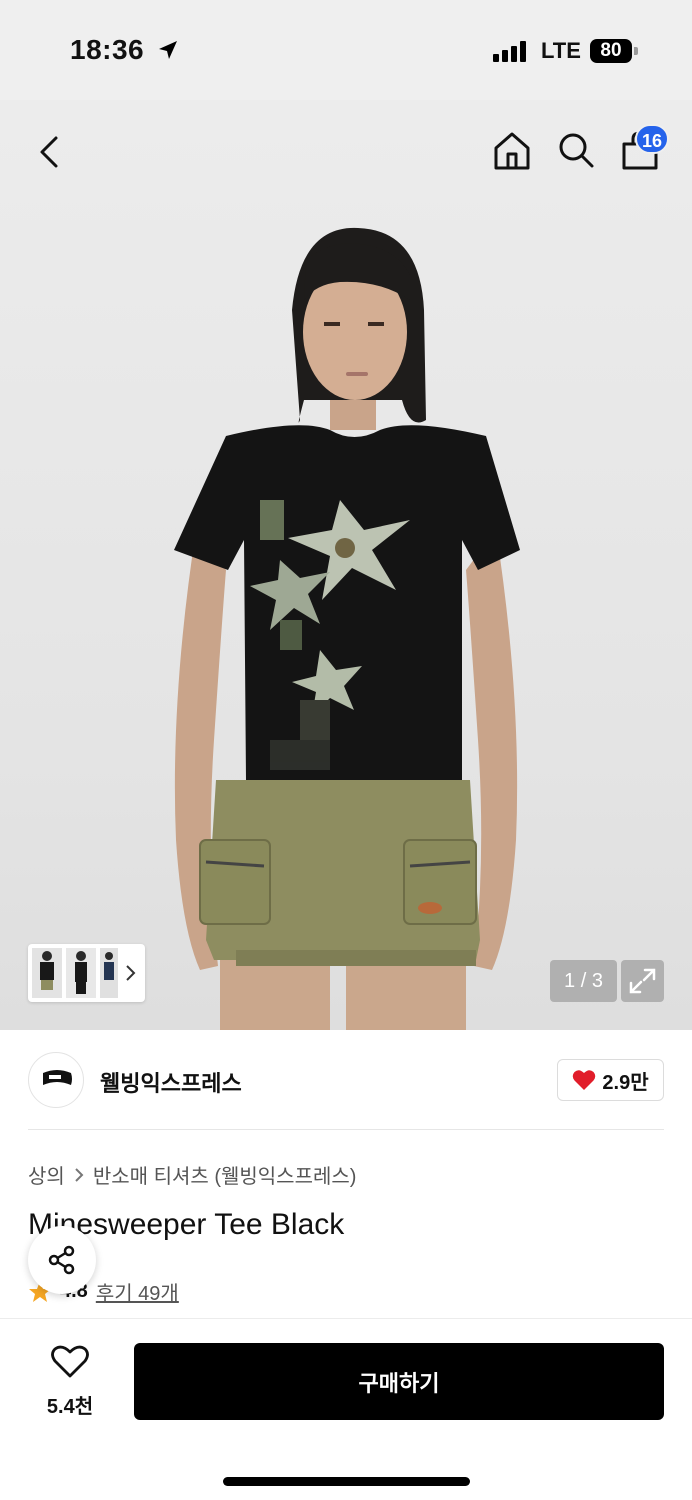 This screenshot has width=692, height=1500. Describe the element at coordinates (561, 50) in the screenshot. I see `network-type: LTE` at that location.